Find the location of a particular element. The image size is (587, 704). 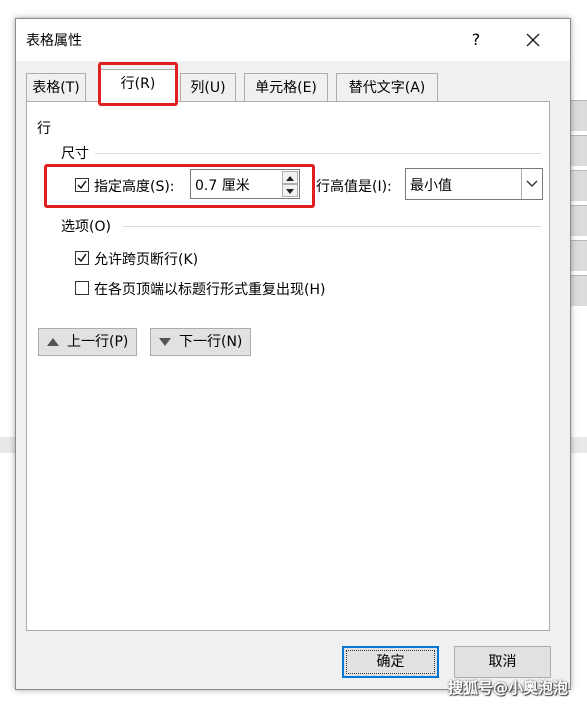

row-height-mode-select: 最小值 is located at coordinates (474, 184).